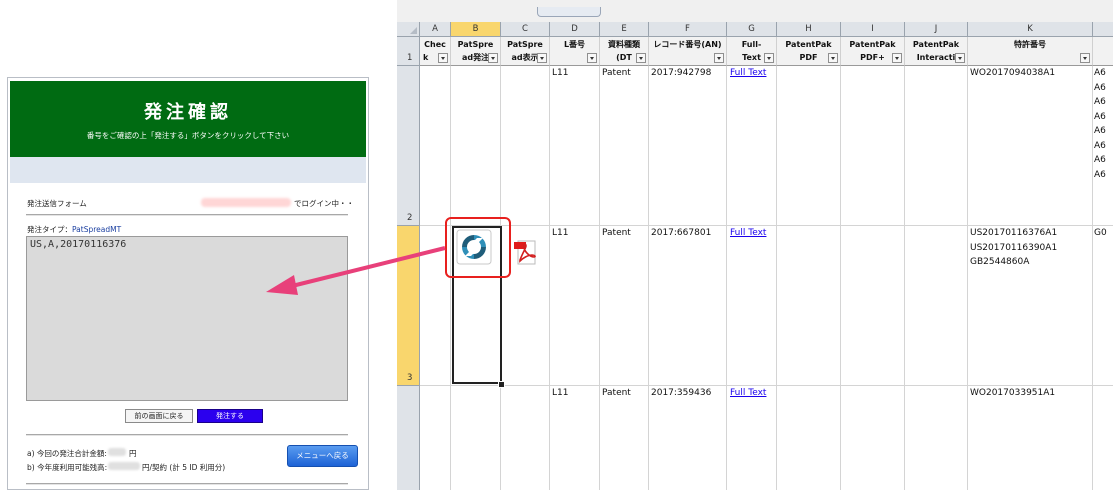 Image resolution: width=1113 pixels, height=490 pixels. What do you see at coordinates (187, 318) in the screenshot?
I see `order-numbers-textarea: US,A,20170116376` at bounding box center [187, 318].